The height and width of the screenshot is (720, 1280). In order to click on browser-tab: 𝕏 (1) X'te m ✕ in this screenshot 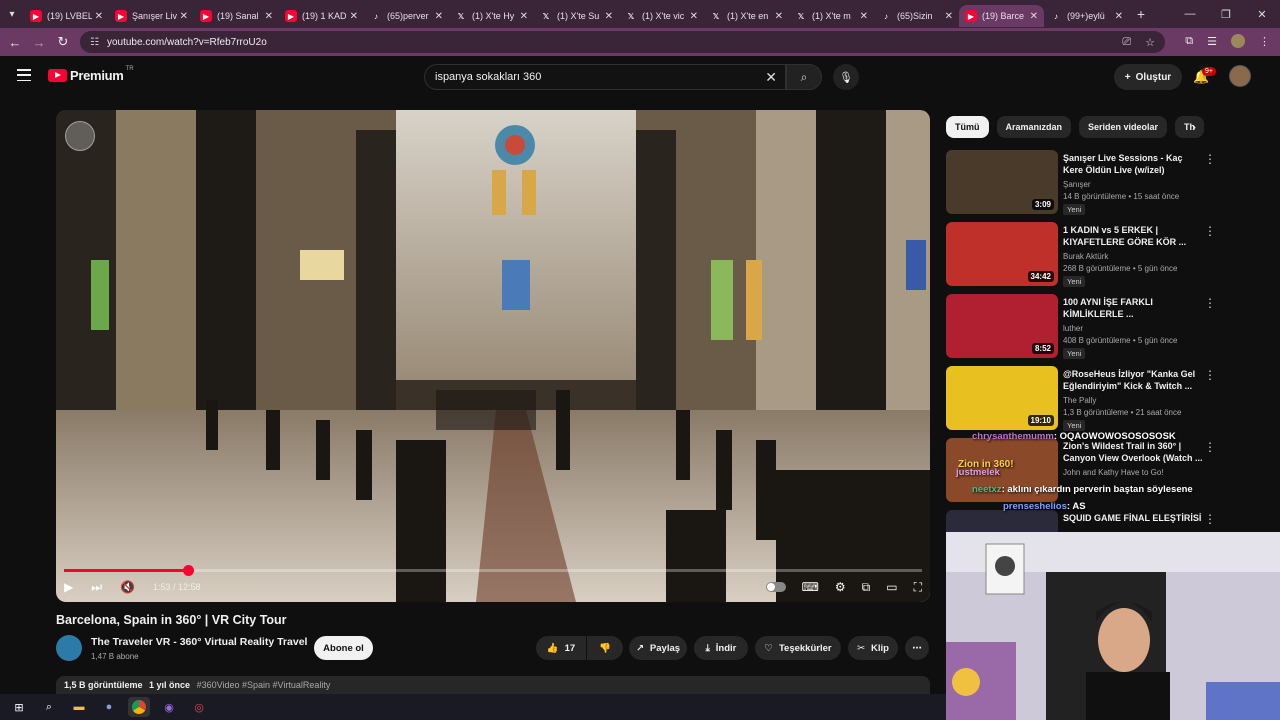, I will do `click(831, 16)`.